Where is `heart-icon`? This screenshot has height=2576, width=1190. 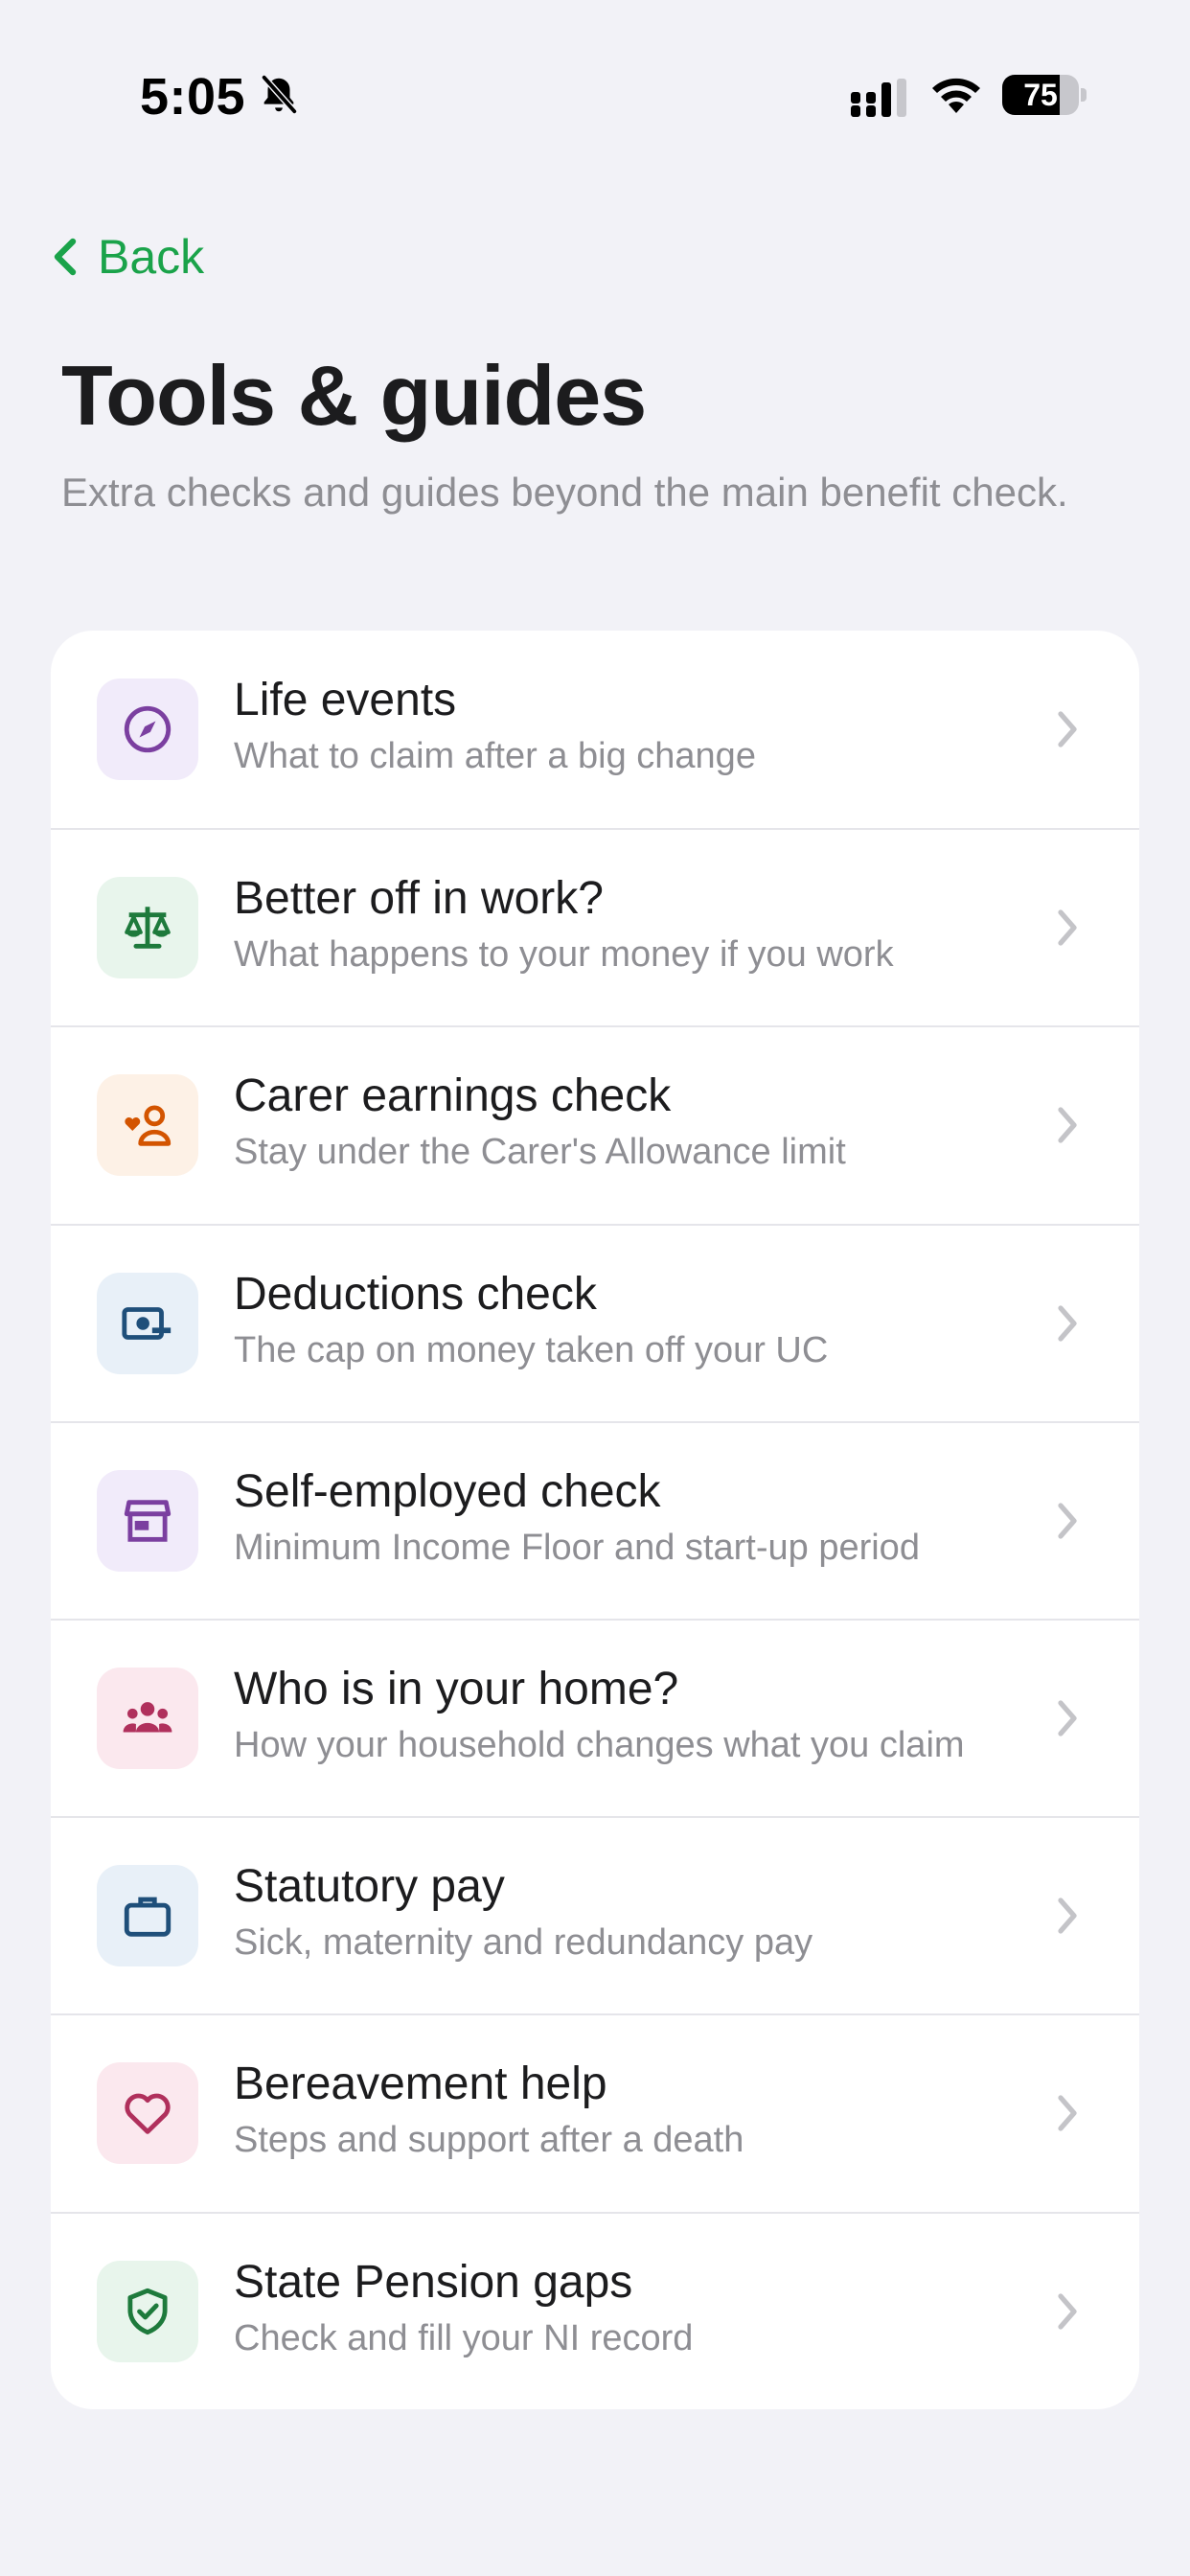 heart-icon is located at coordinates (148, 2114).